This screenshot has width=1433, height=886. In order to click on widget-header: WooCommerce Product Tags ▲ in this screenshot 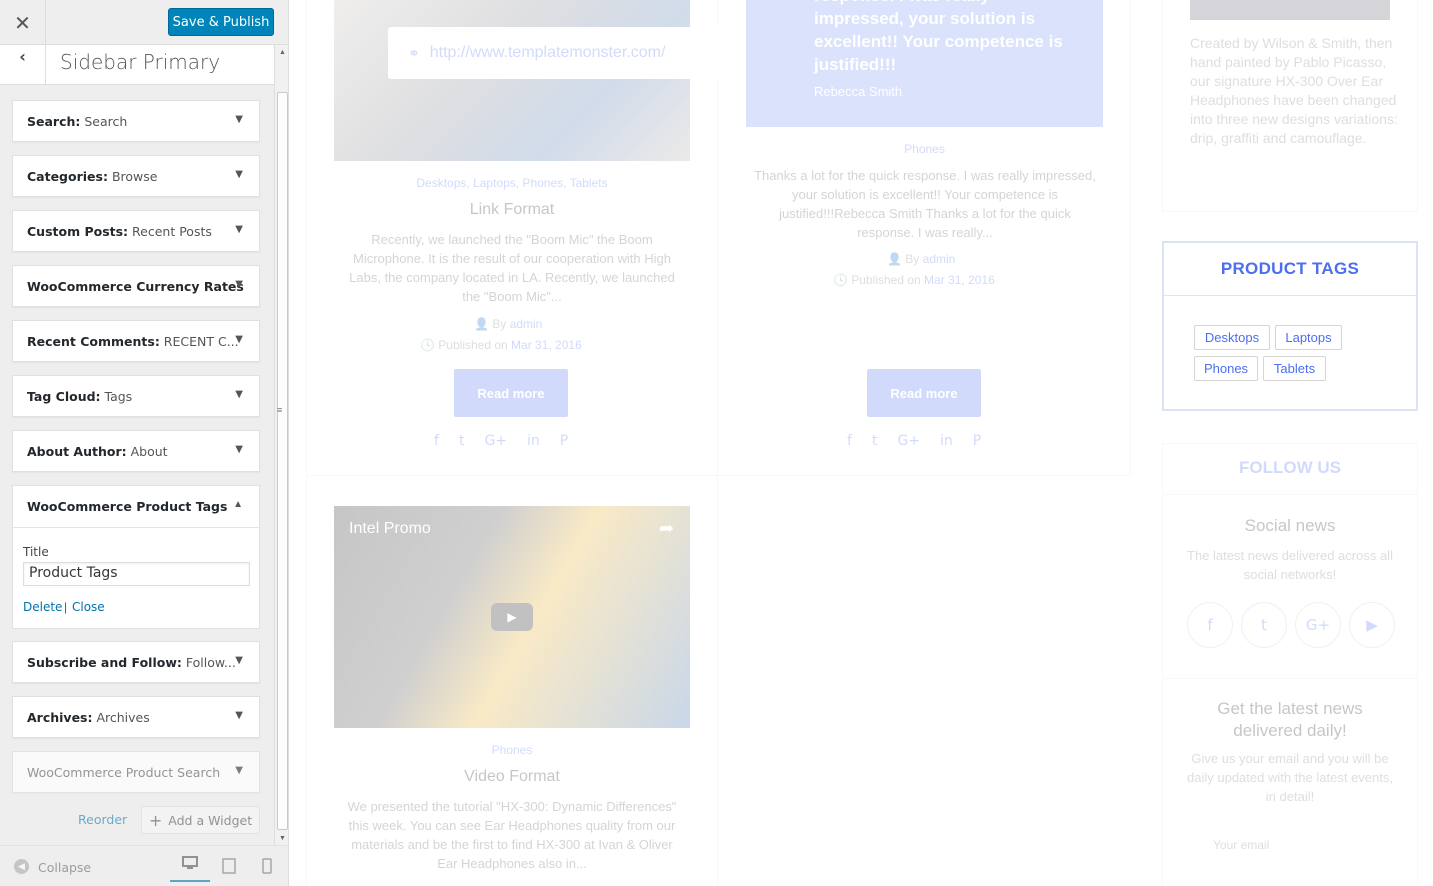, I will do `click(136, 507)`.